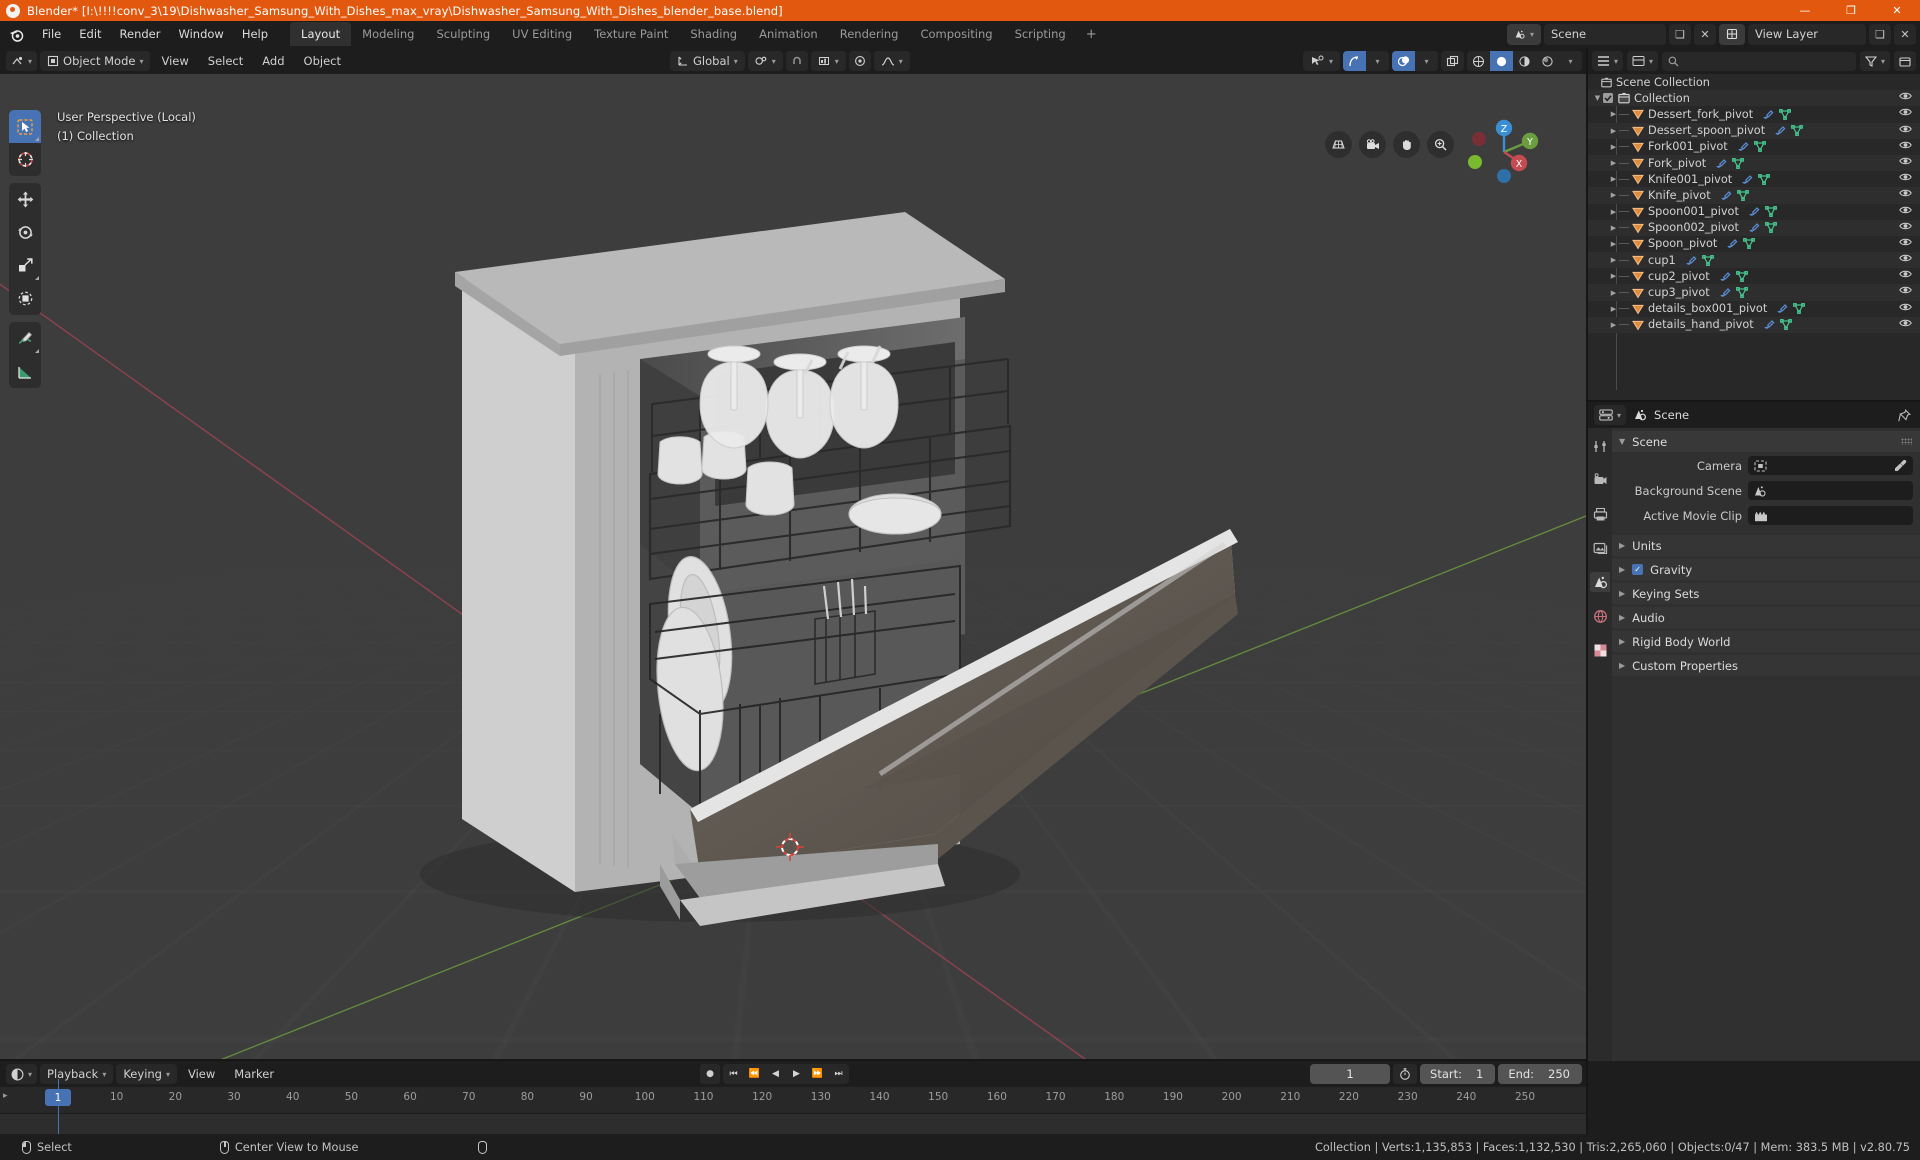 The width and height of the screenshot is (1920, 1160). I want to click on outliner-row-object: ▶ details_hand_pivot, so click(1754, 324).